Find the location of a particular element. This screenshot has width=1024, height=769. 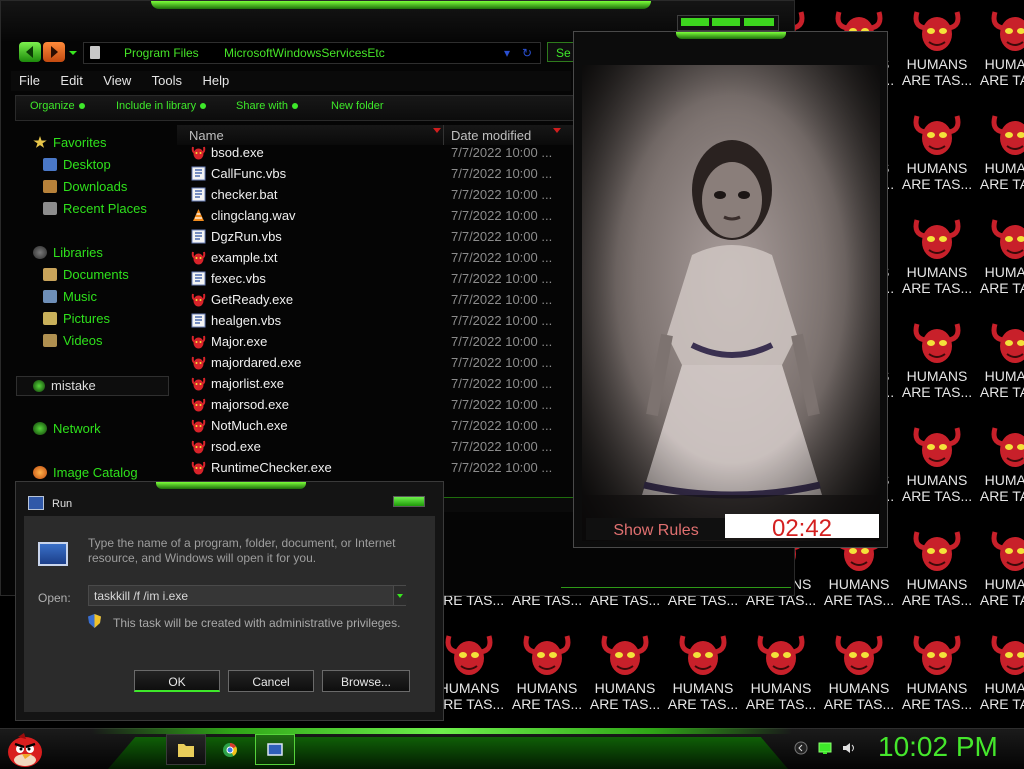

open-label: Open: is located at coordinates (54, 598).